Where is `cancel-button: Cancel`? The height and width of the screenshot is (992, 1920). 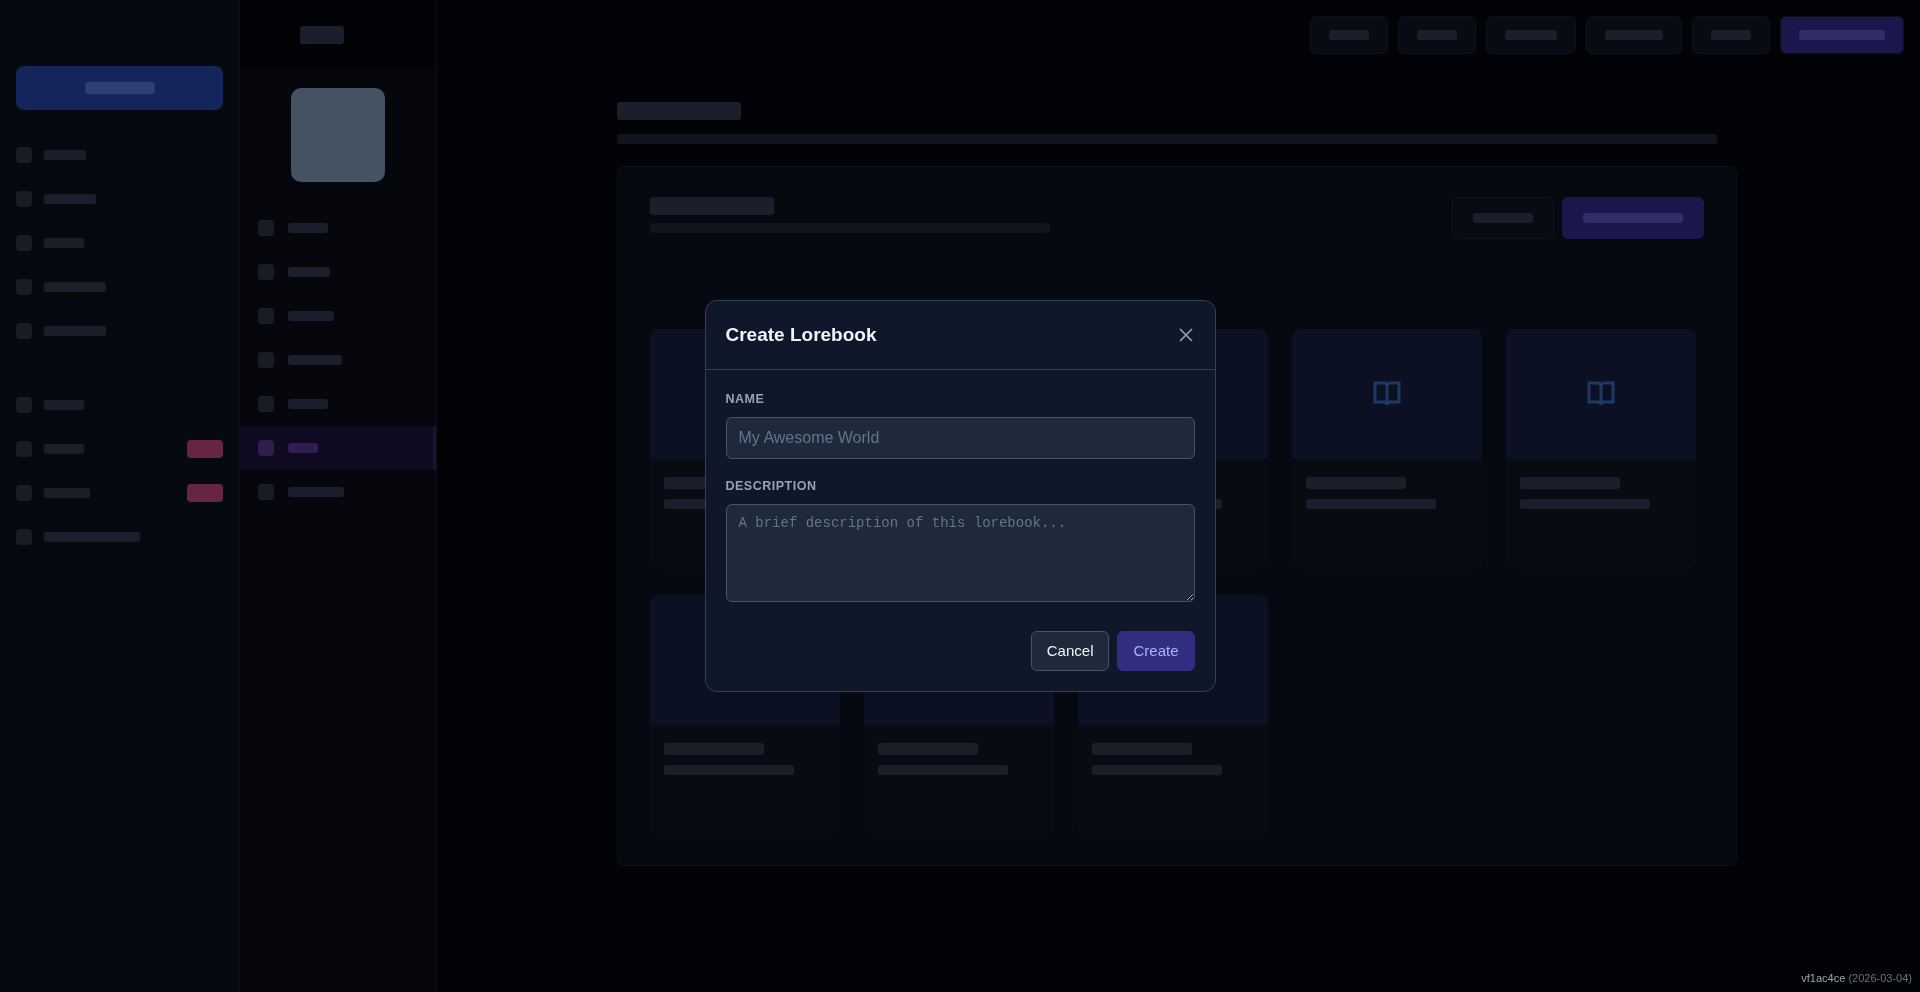
cancel-button: Cancel is located at coordinates (1070, 651).